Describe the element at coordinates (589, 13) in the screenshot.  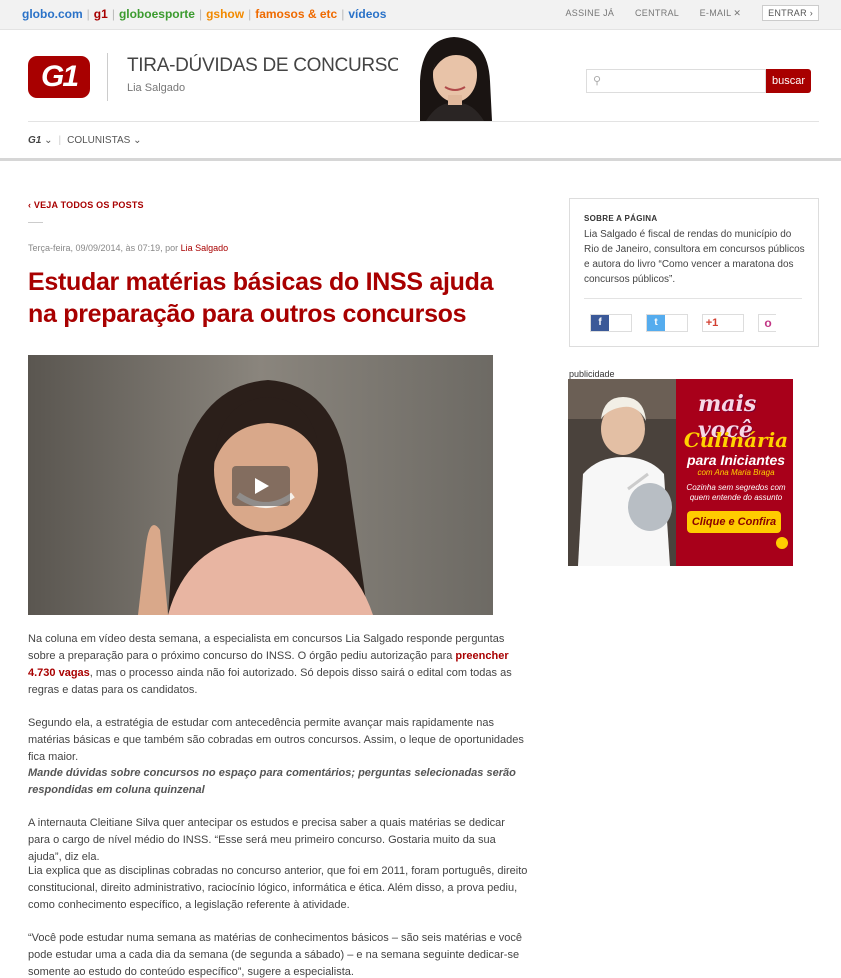
I see `assine-link: ASSINE JÁ` at that location.